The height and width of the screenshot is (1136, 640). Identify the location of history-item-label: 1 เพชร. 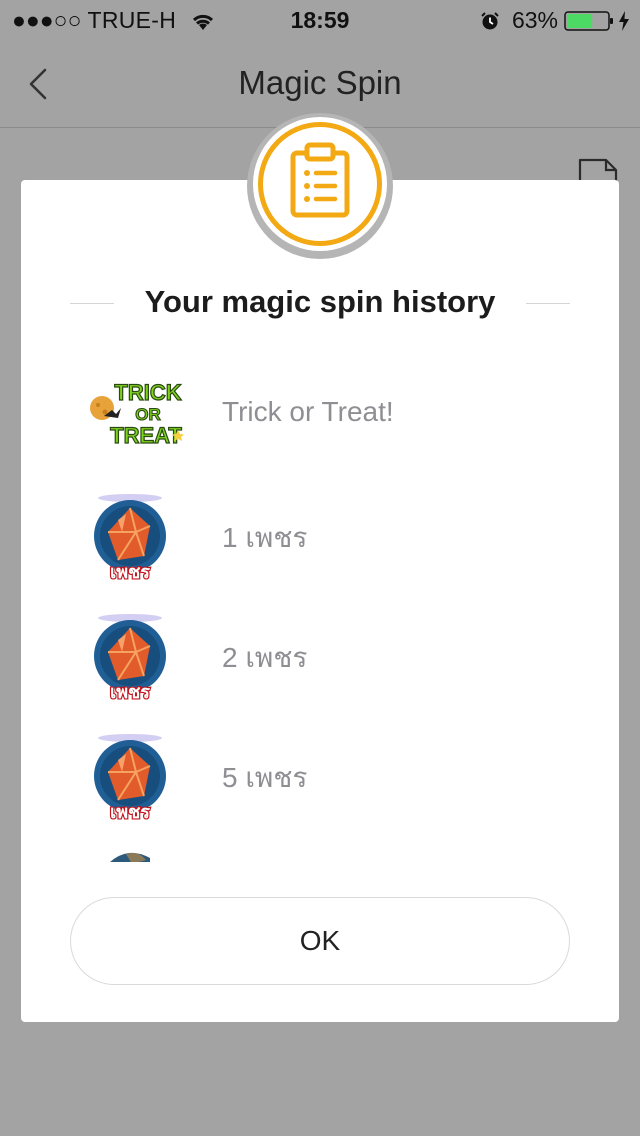
(265, 537).